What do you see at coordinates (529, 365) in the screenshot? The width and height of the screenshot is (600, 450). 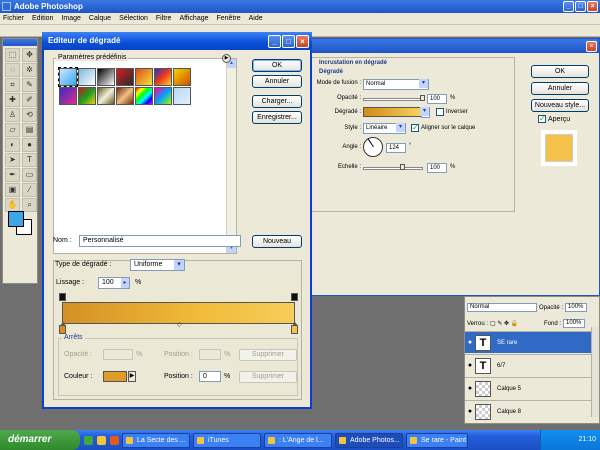 I see `layer-row: ● T 6/7` at bounding box center [529, 365].